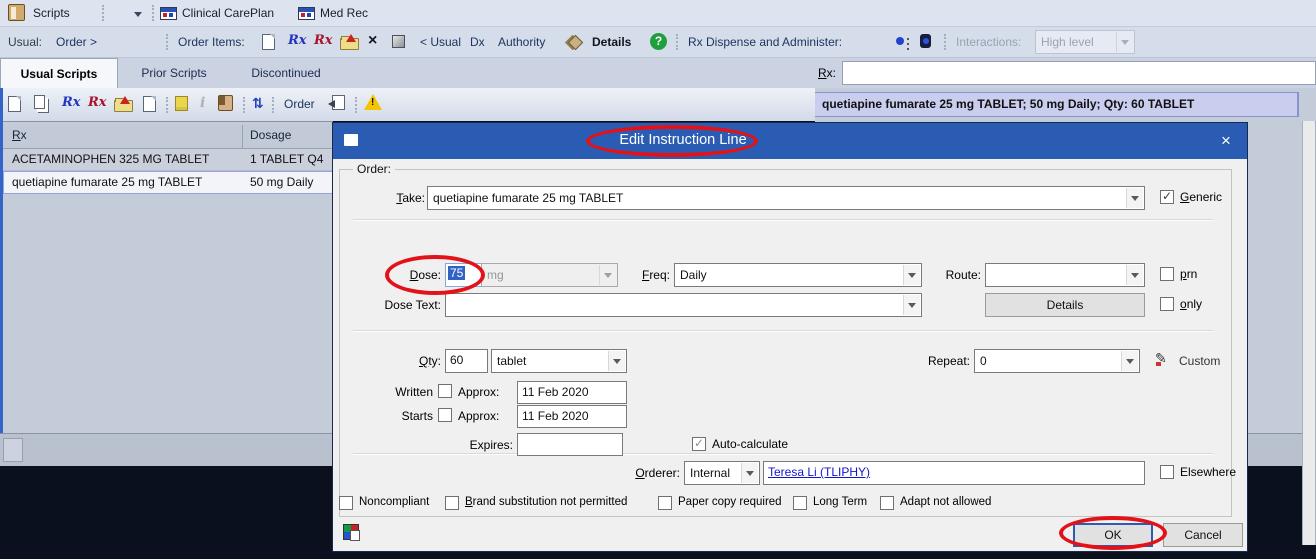 This screenshot has height=559, width=1316. Describe the element at coordinates (181, 103) in the screenshot. I see `note-icon` at that location.